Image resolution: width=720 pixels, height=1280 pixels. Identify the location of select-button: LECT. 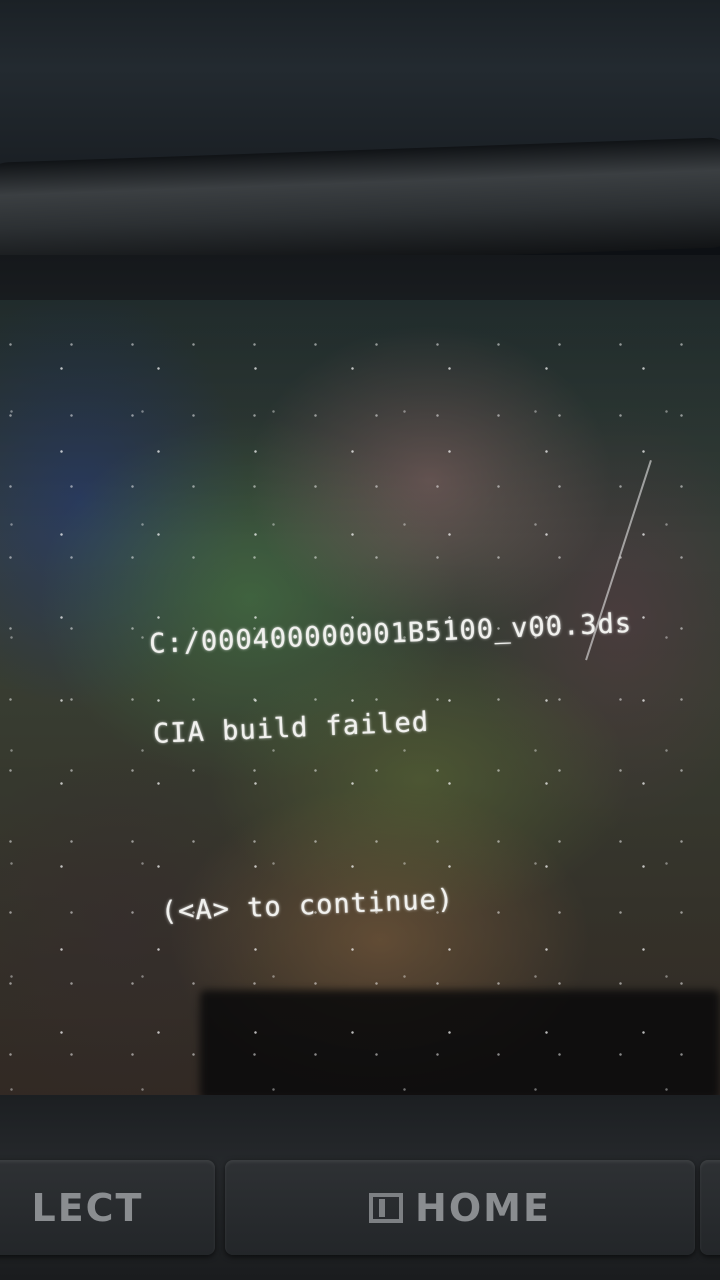
(107, 1207).